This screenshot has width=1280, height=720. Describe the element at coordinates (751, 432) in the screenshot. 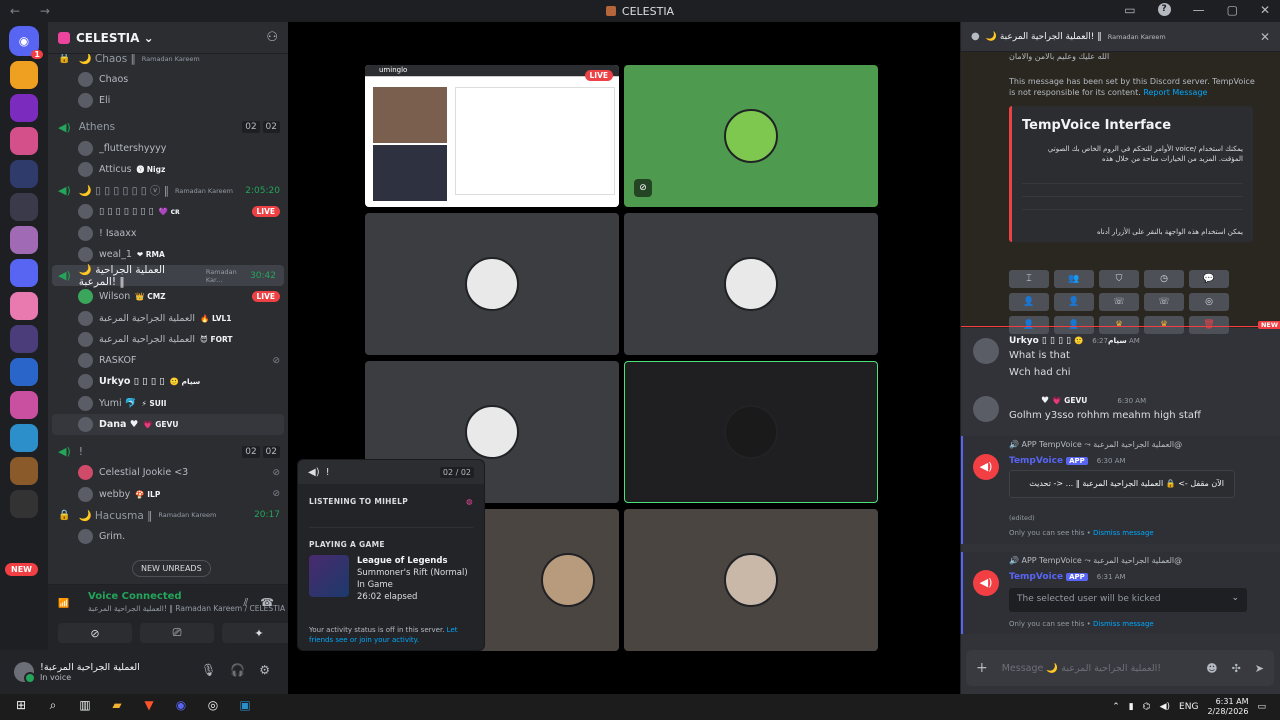

I see `participant-tile-speaking` at that location.